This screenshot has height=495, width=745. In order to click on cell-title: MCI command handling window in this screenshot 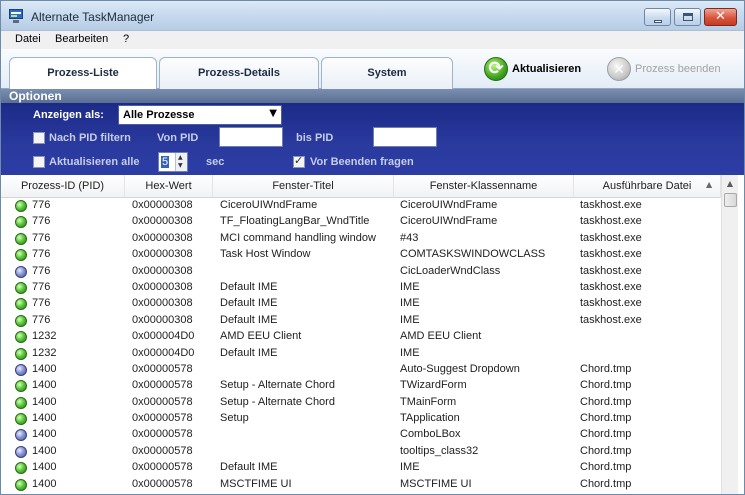, I will do `click(298, 237)`.